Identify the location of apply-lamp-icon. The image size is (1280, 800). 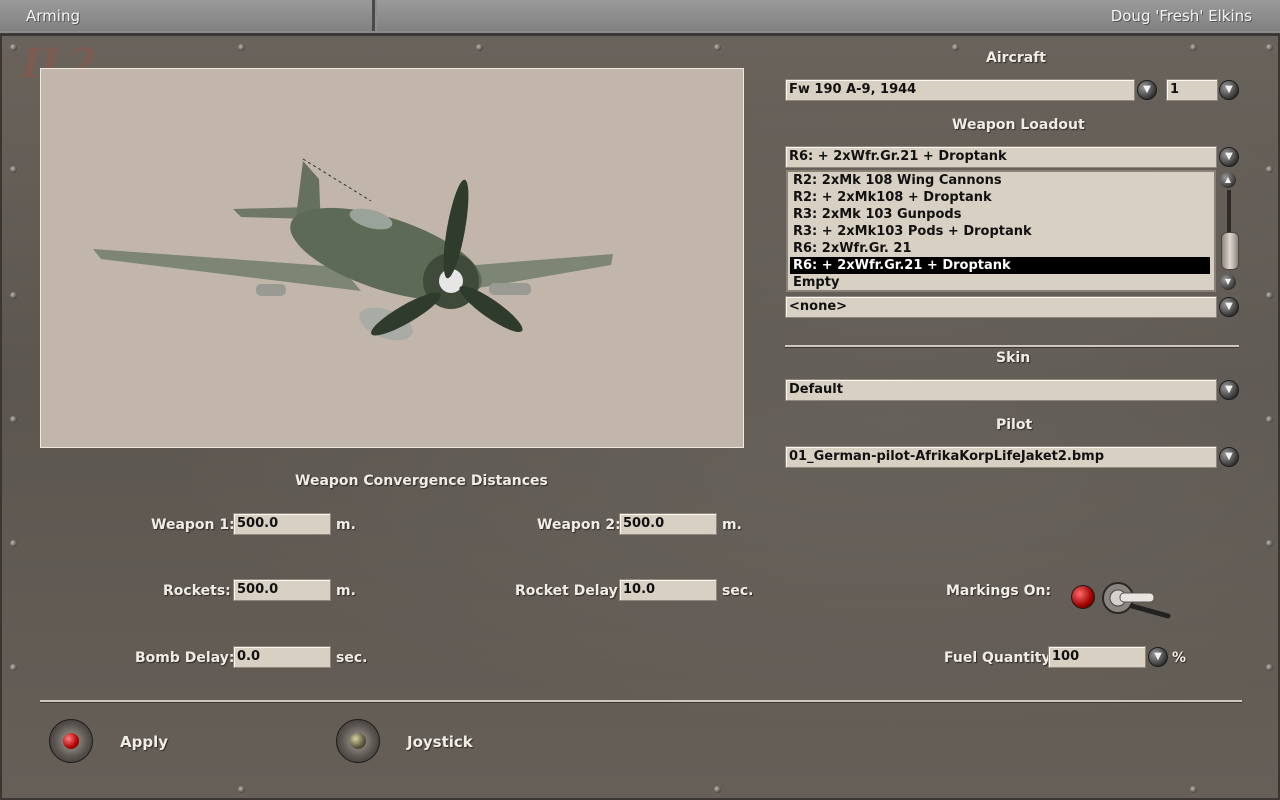
(71, 741).